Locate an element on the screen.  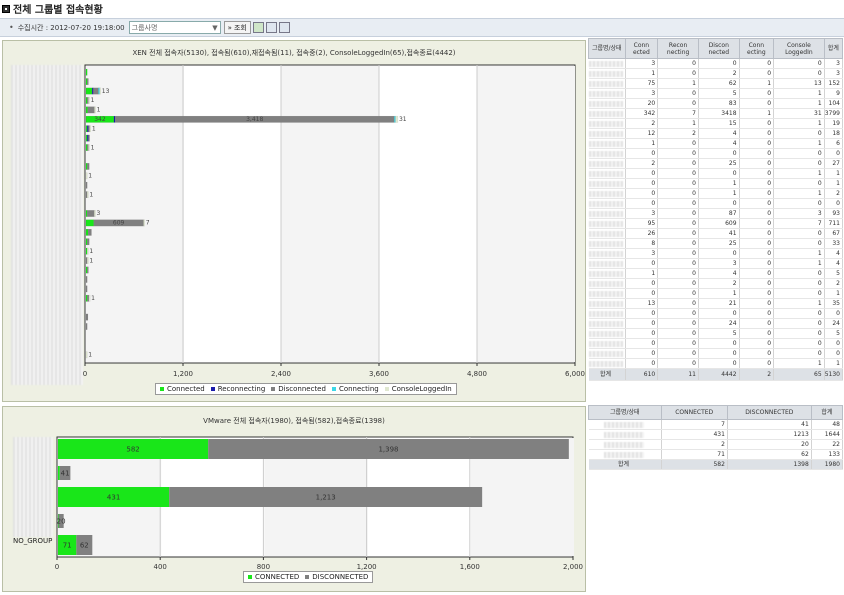
table-cell: 4 is located at coordinates (834, 253).